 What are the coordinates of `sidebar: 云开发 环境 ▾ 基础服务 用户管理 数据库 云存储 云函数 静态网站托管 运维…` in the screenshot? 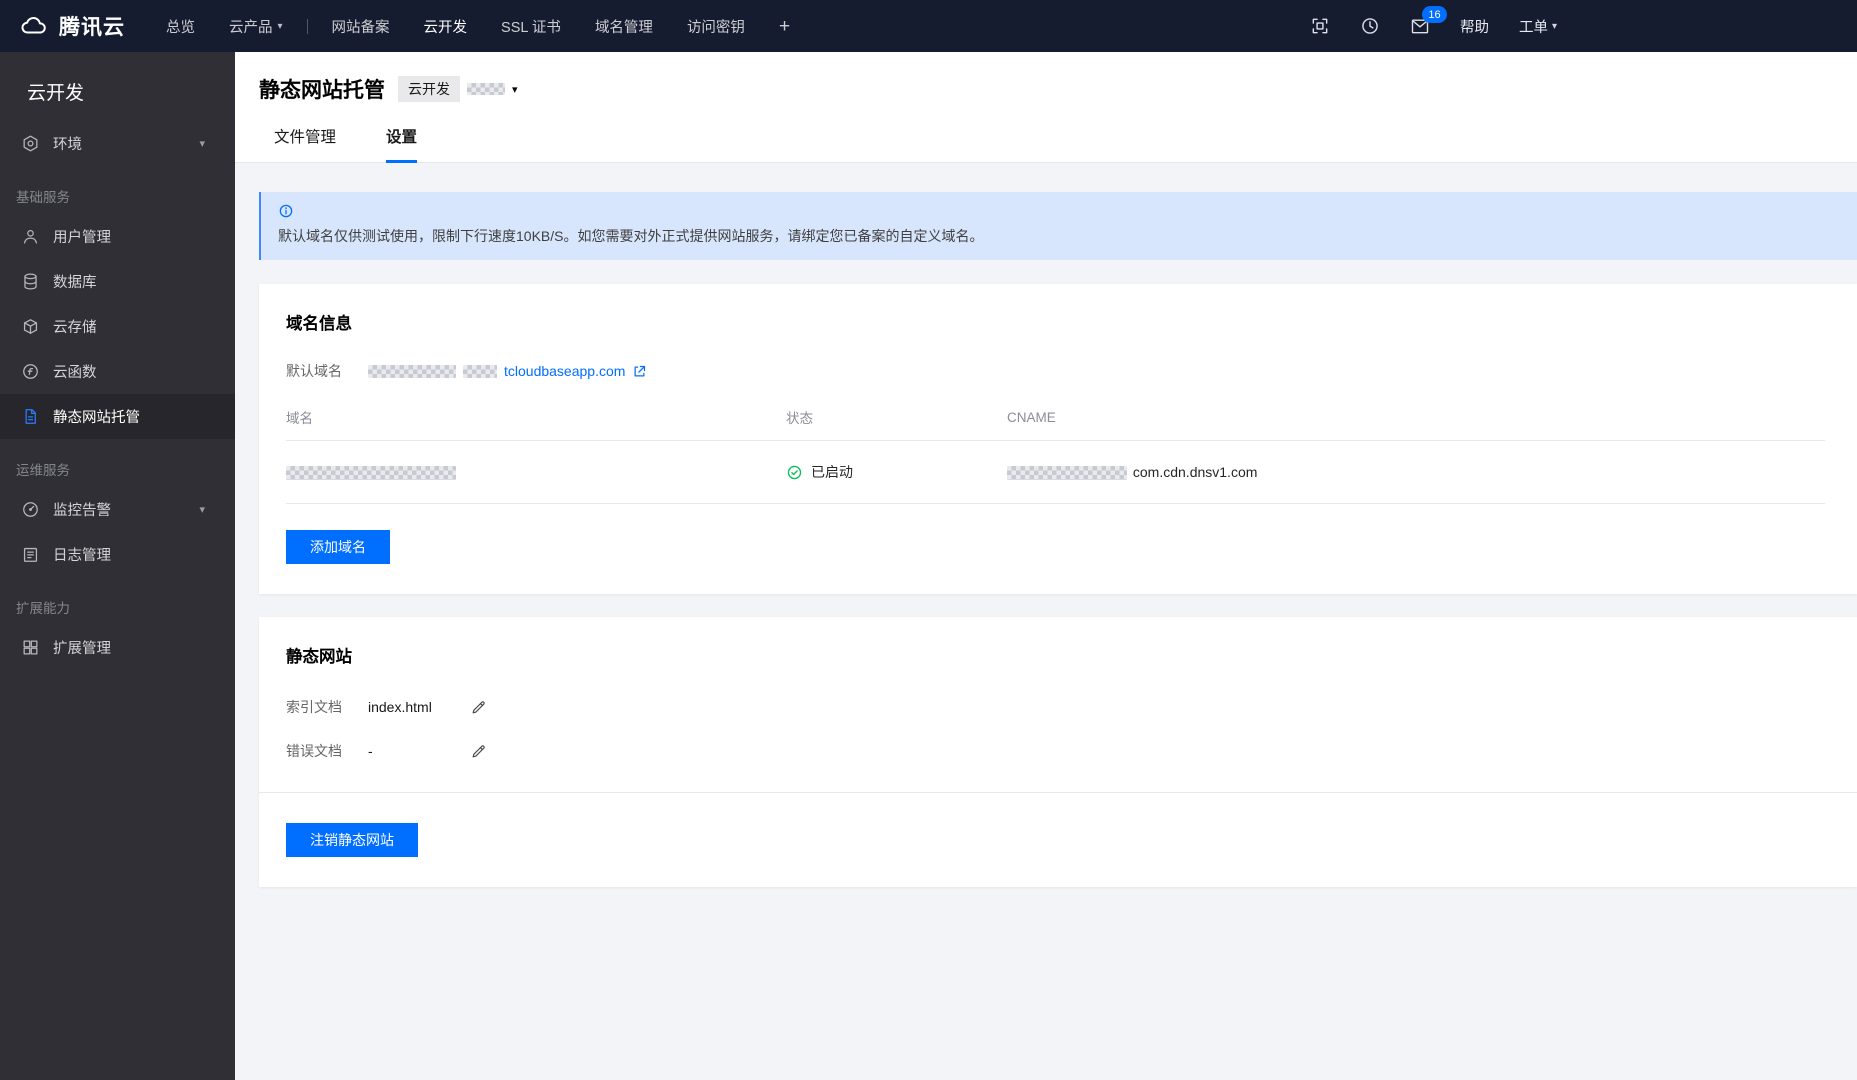 It's located at (117, 566).